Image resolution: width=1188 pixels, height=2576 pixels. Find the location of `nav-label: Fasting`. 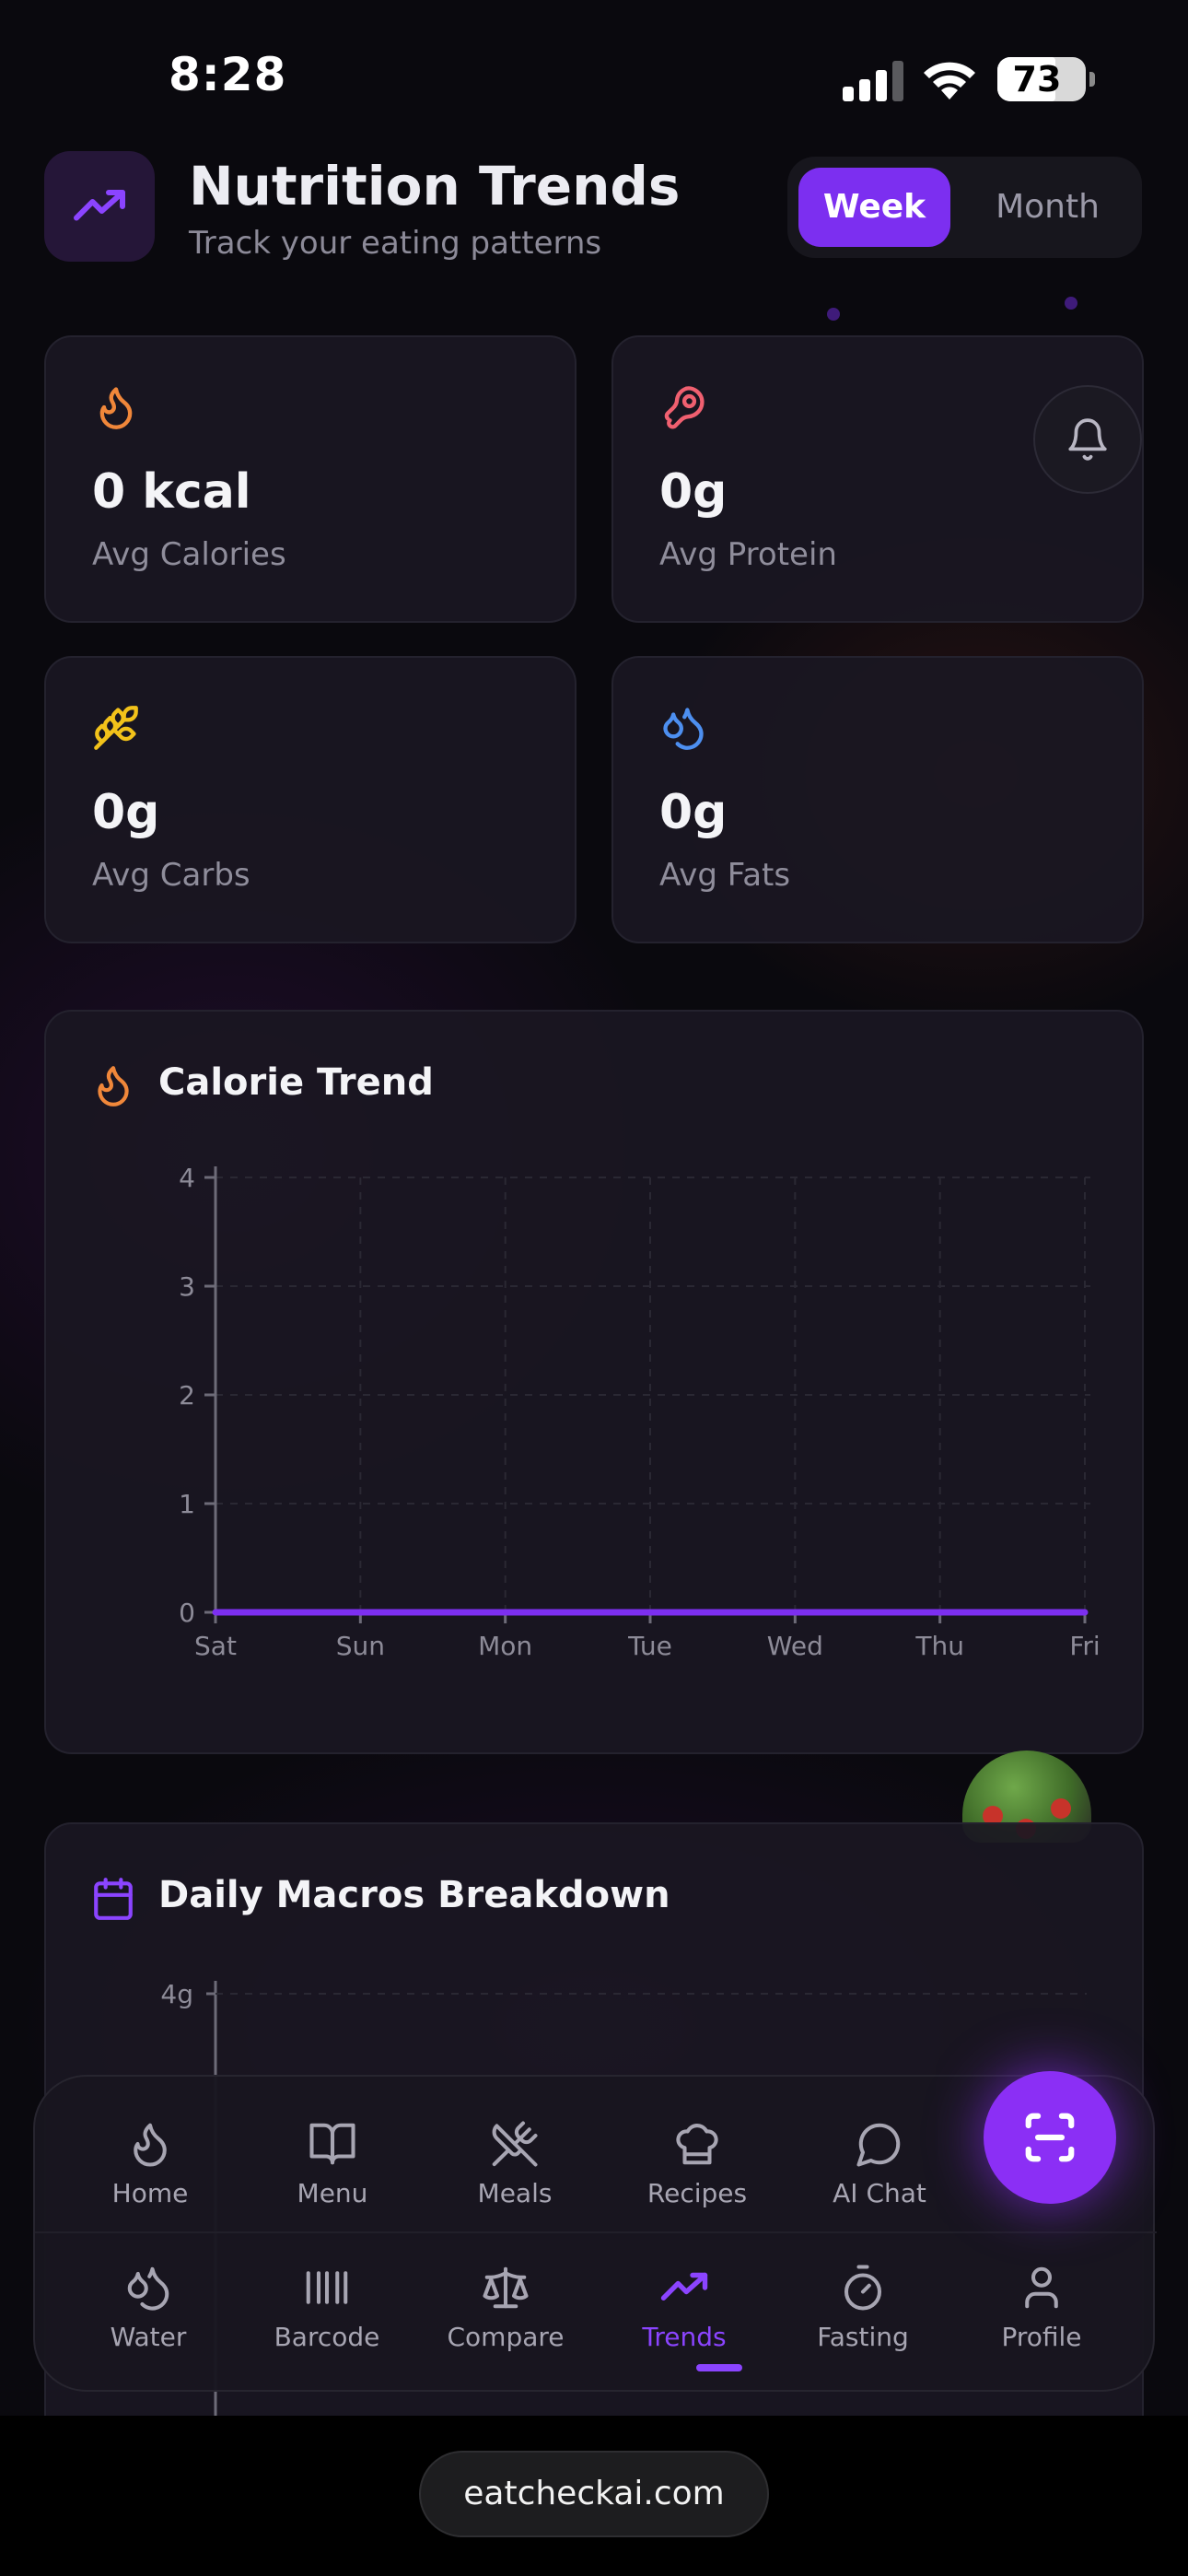

nav-label: Fasting is located at coordinates (863, 2337).